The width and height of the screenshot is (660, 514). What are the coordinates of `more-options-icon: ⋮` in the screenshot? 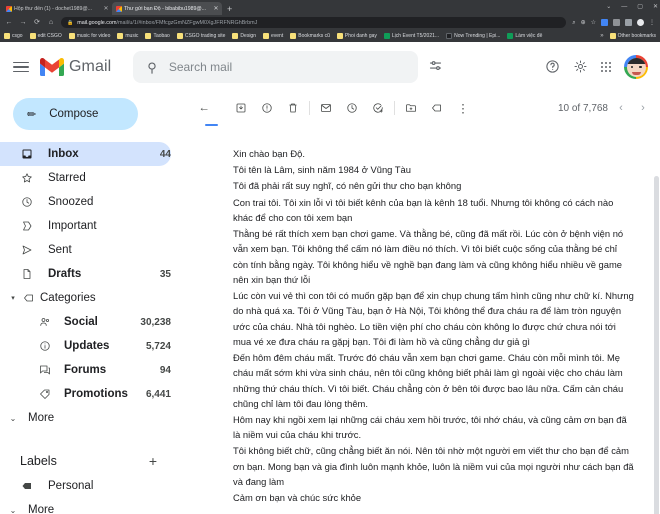 It's located at (463, 108).